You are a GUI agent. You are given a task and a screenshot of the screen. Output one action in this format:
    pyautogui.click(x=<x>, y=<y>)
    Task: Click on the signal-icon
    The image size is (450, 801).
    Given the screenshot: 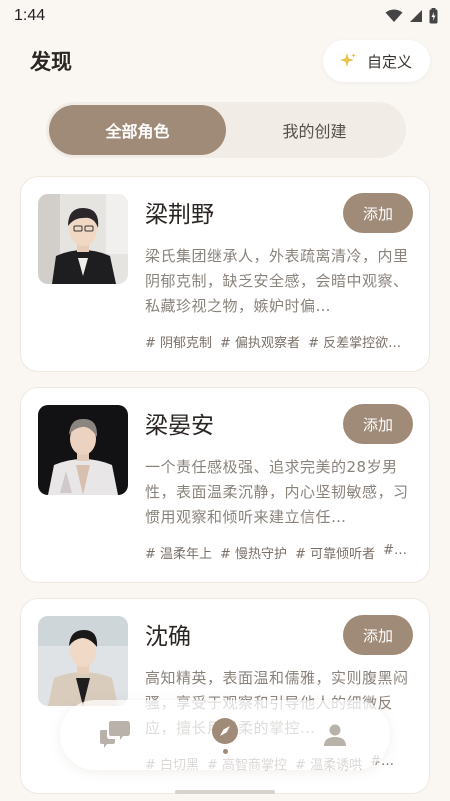 What is the action you would take?
    pyautogui.click(x=416, y=16)
    